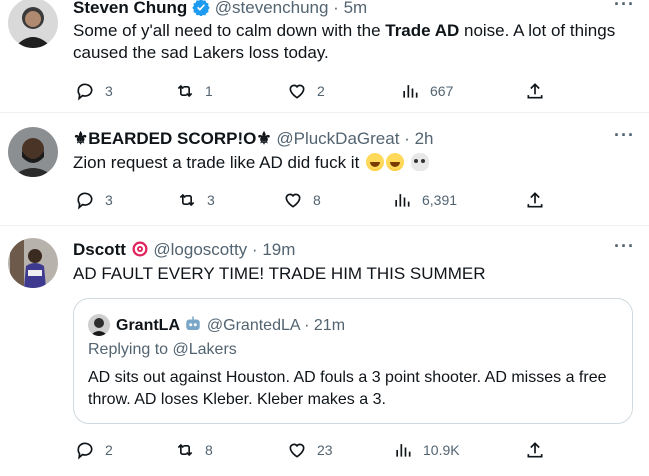  I want to click on avatar, so click(33, 263).